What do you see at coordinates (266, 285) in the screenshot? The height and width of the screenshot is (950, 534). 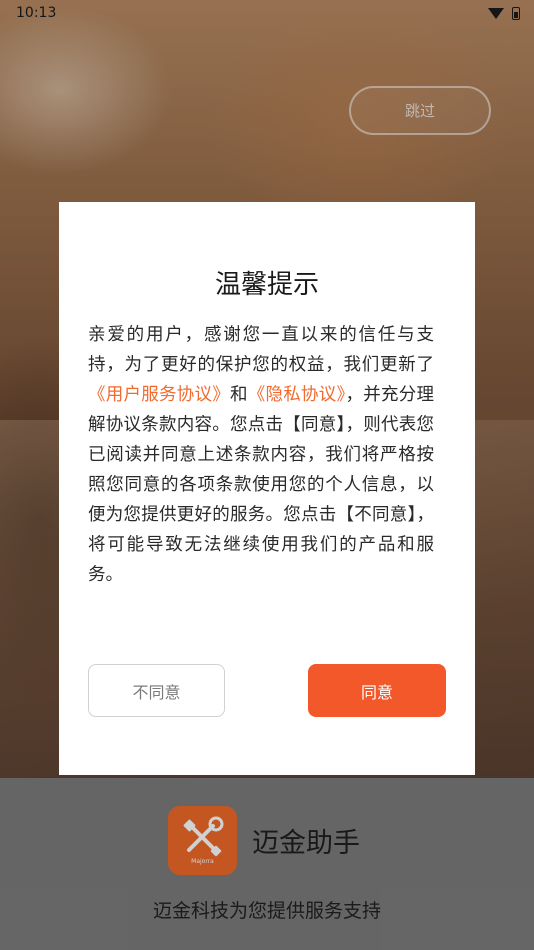 I see `dialog-title: 温馨提示` at bounding box center [266, 285].